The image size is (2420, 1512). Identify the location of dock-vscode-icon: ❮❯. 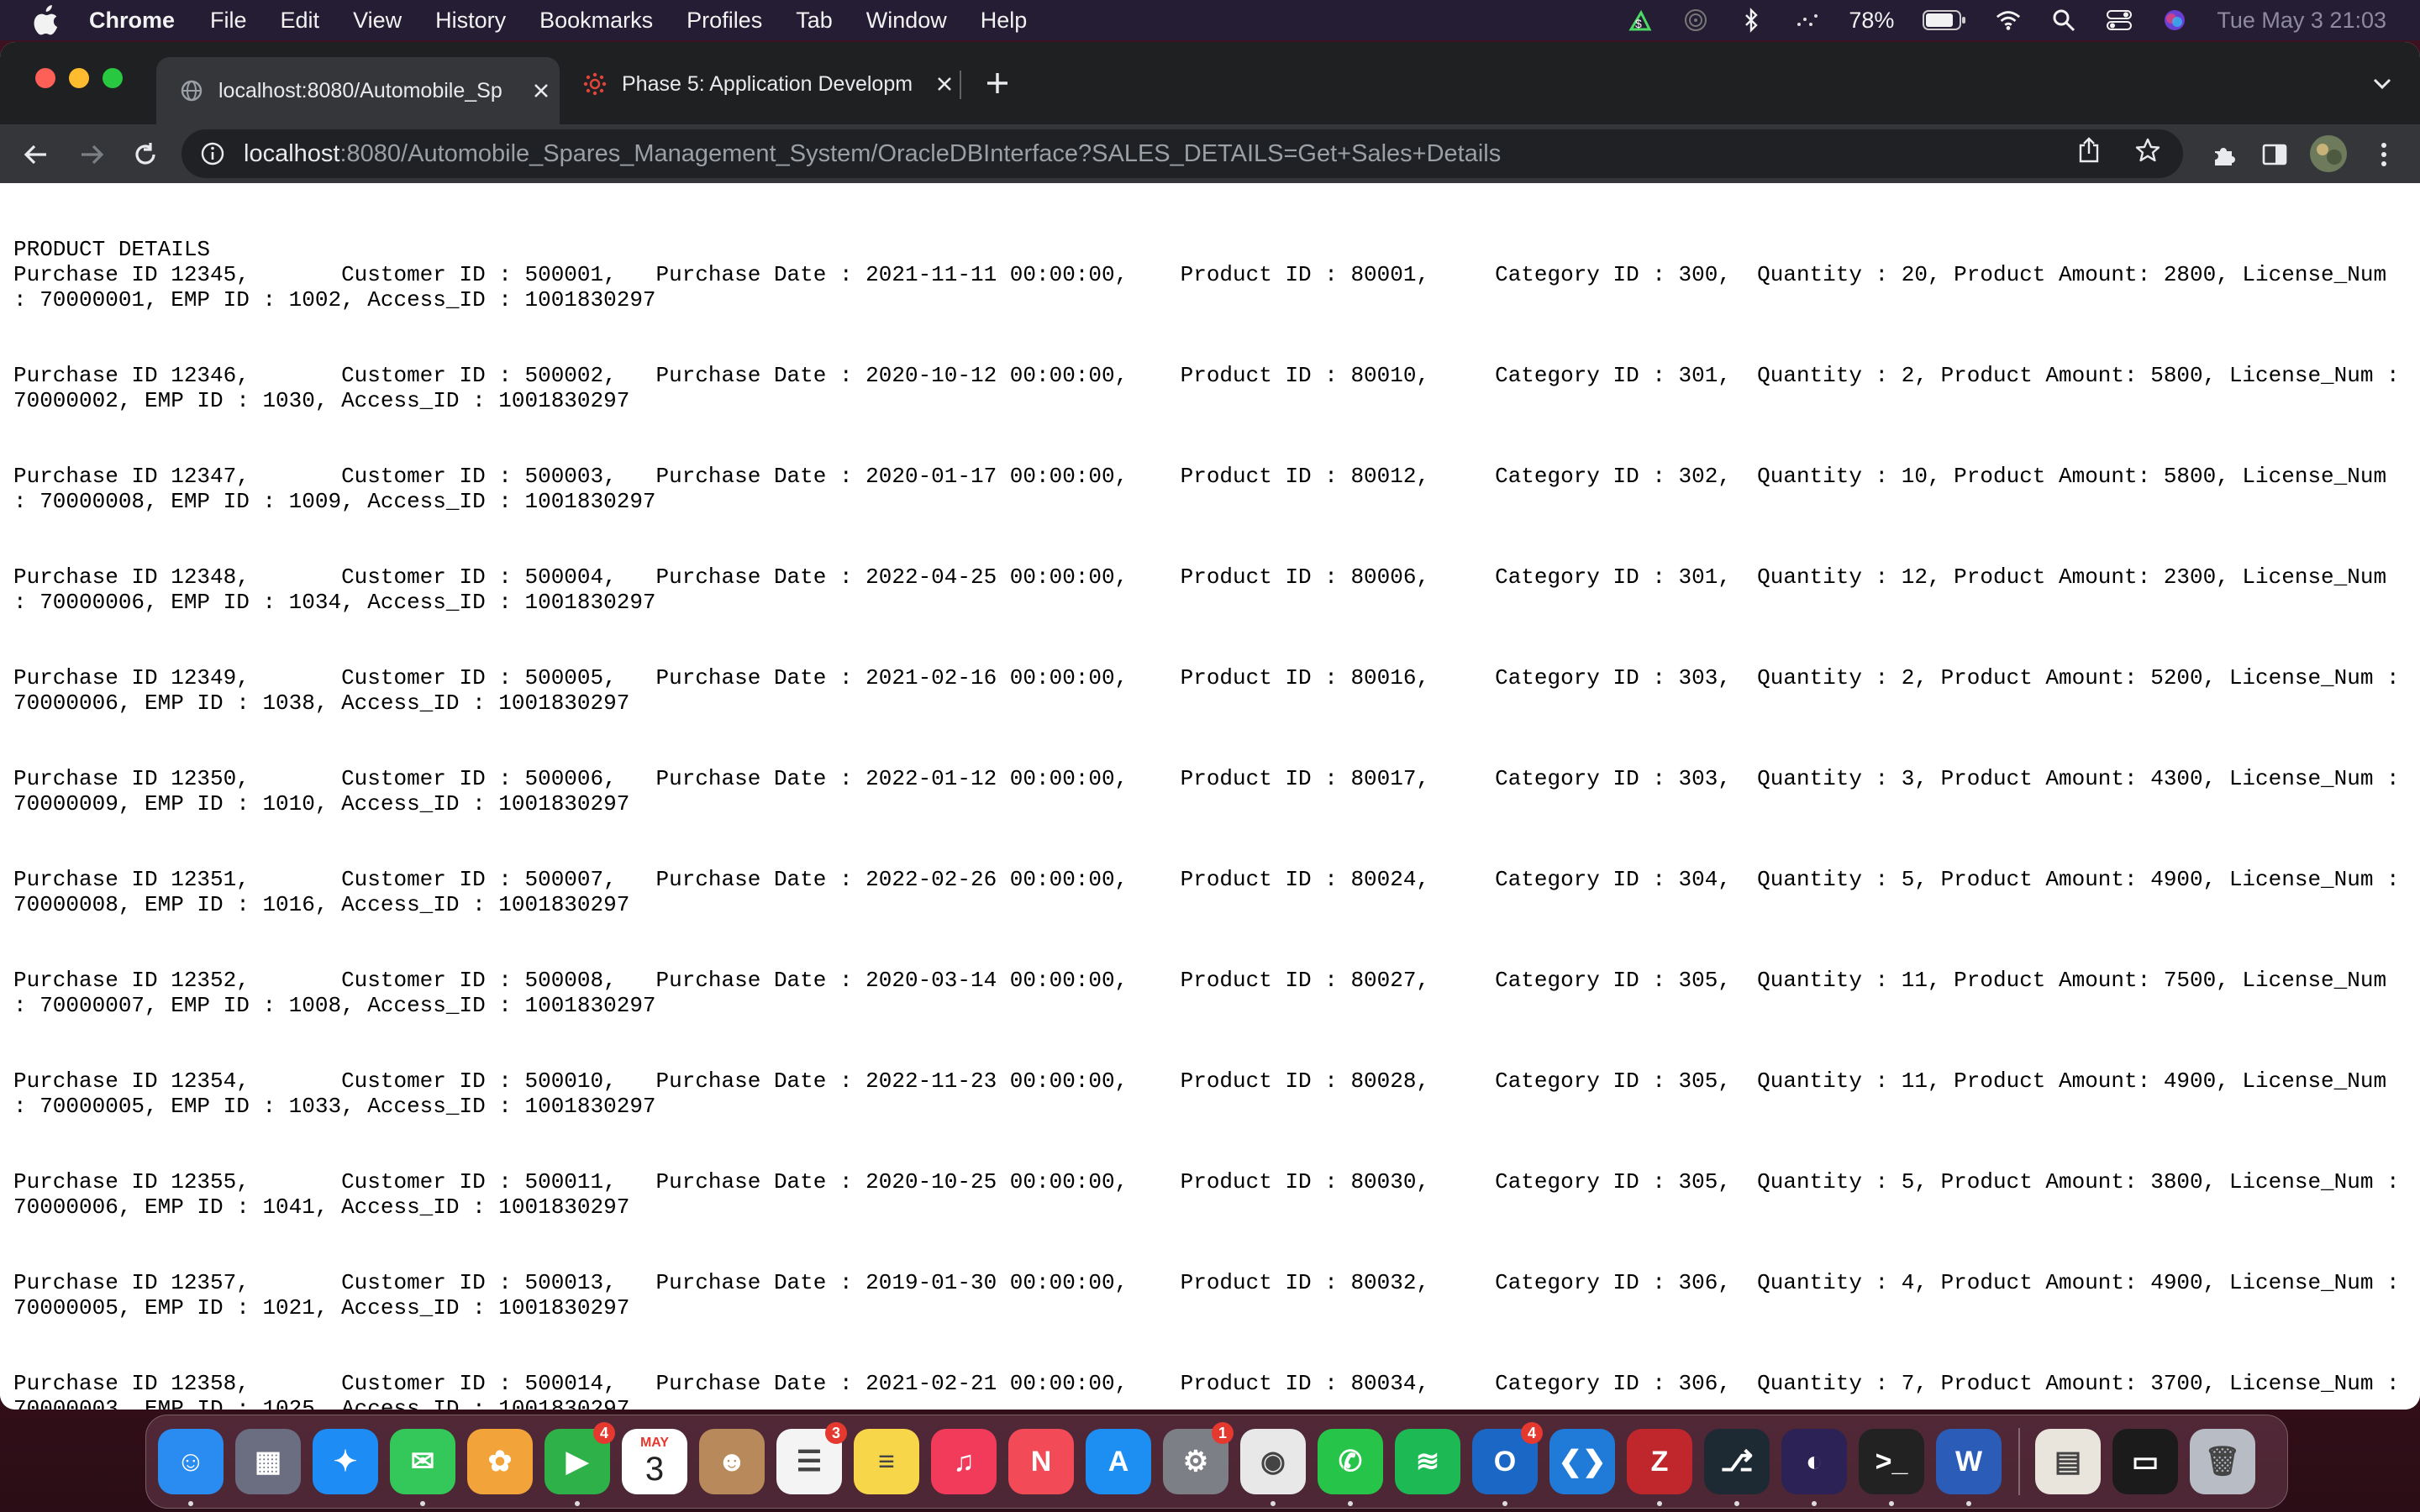
(1582, 1461).